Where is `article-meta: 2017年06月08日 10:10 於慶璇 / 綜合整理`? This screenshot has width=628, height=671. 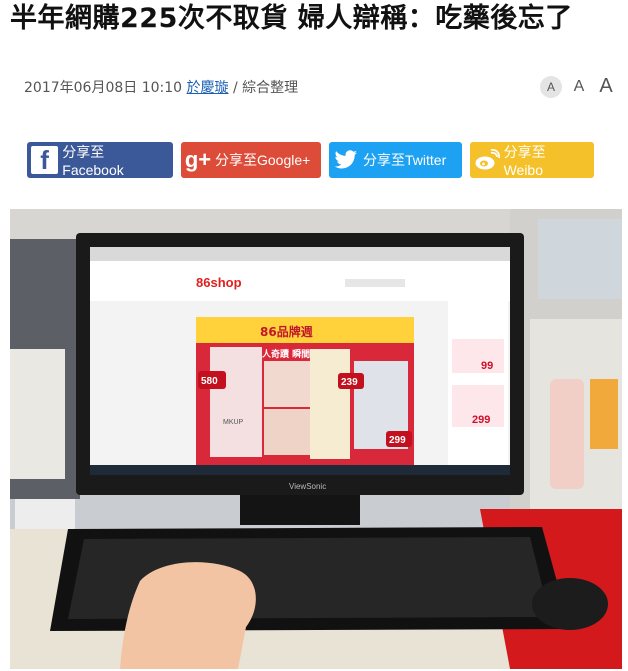
article-meta: 2017年06月08日 10:10 於慶璇 / 綜合整理 is located at coordinates (161, 88).